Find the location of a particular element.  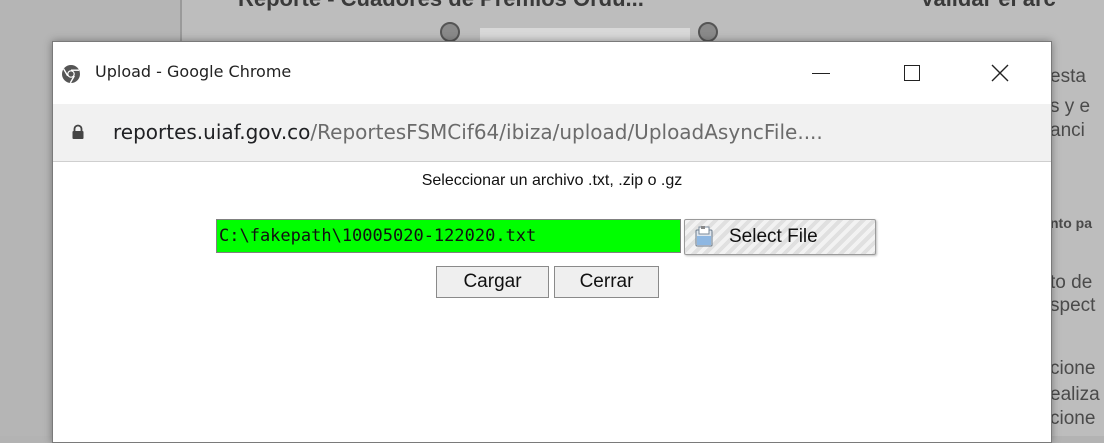

background-text: nto pa is located at coordinates (1071, 223).